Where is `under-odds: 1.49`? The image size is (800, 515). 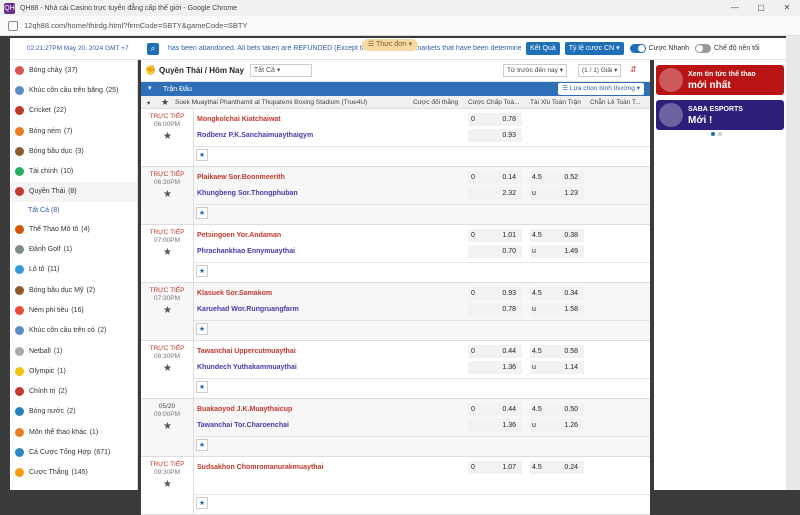 under-odds: 1.49 is located at coordinates (557, 251).